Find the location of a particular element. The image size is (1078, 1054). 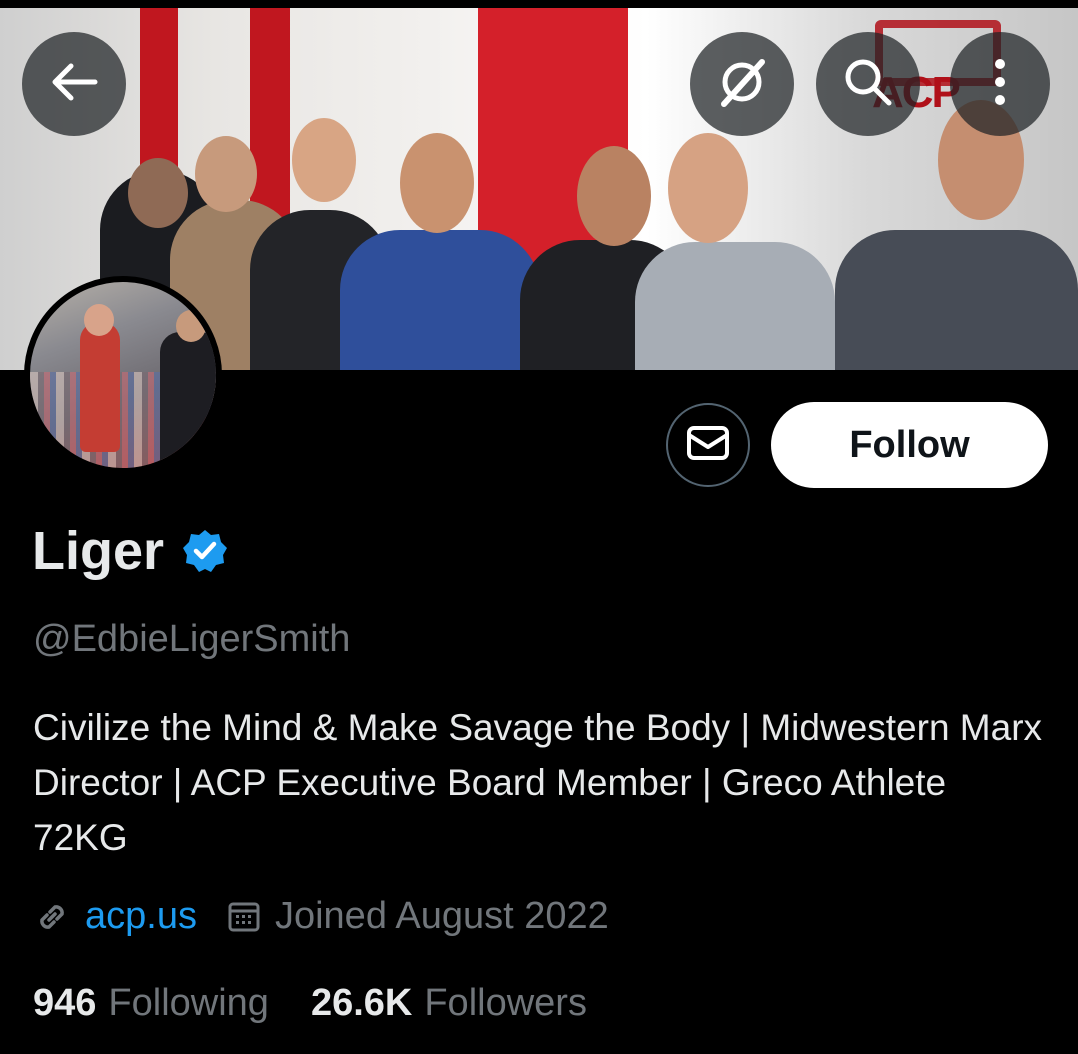

profile-name-row: Liger is located at coordinates (130, 551).